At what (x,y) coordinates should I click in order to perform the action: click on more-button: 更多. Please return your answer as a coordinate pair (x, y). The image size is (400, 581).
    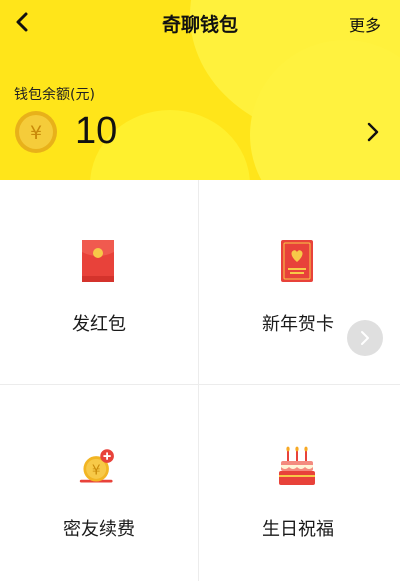
    Looking at the image, I should click on (365, 24).